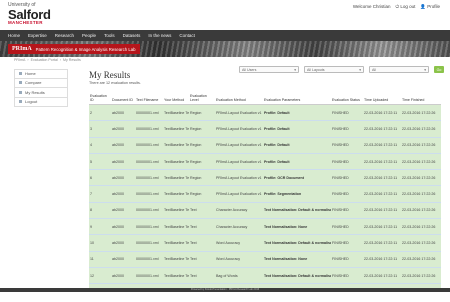  I want to click on sidebar-item-home: Home, so click(41, 74).